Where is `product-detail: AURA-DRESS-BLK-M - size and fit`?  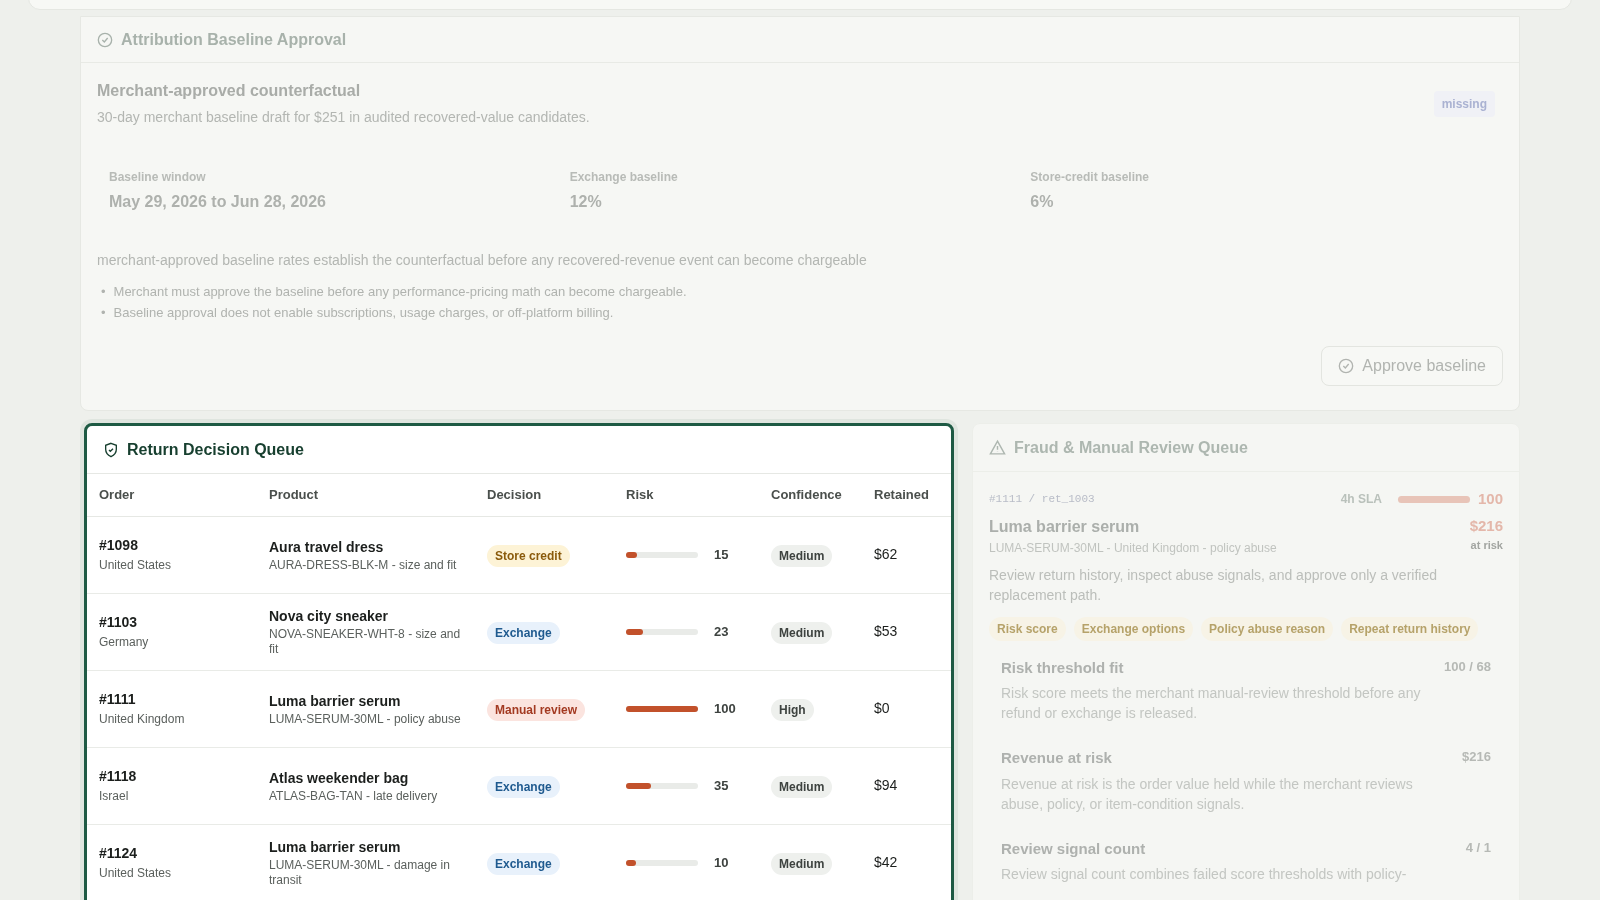 product-detail: AURA-DRESS-BLK-M - size and fit is located at coordinates (363, 565).